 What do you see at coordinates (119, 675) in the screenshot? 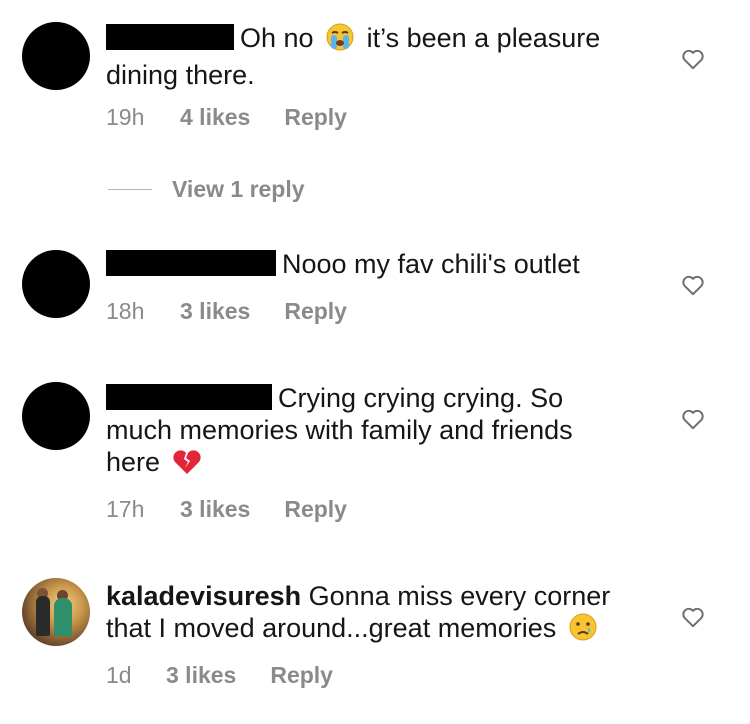
I see `timestamp: 1d` at bounding box center [119, 675].